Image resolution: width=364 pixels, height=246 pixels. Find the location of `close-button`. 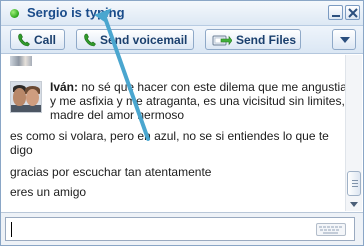

close-button is located at coordinates (352, 12).